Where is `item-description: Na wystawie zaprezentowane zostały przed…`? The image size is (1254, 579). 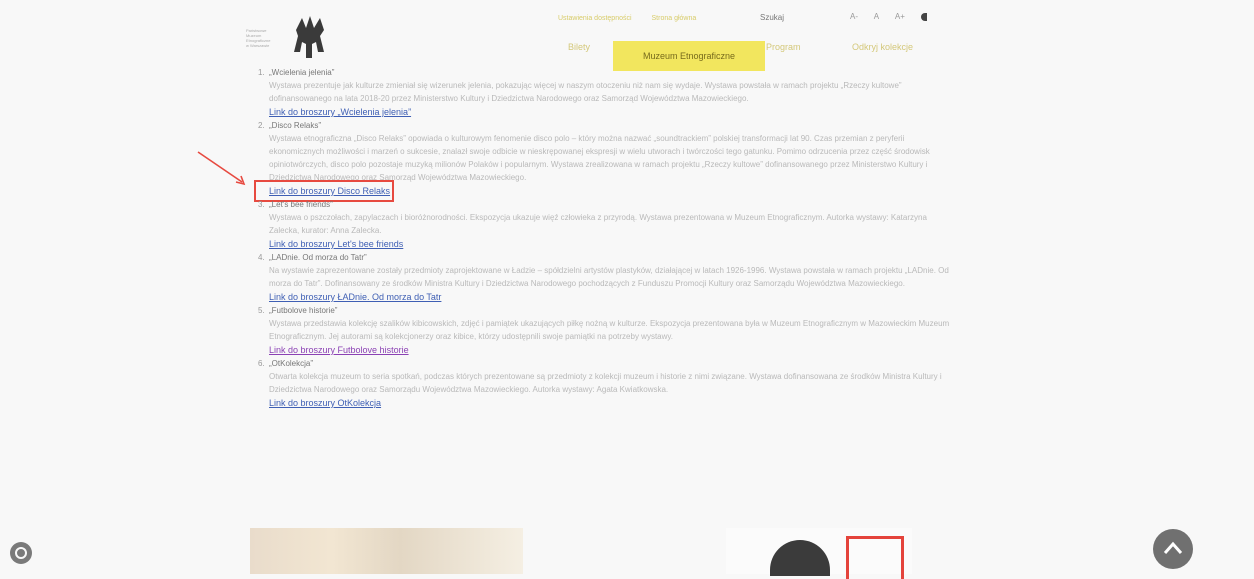 item-description: Na wystawie zaprezentowane zostały przed… is located at coordinates (609, 277).